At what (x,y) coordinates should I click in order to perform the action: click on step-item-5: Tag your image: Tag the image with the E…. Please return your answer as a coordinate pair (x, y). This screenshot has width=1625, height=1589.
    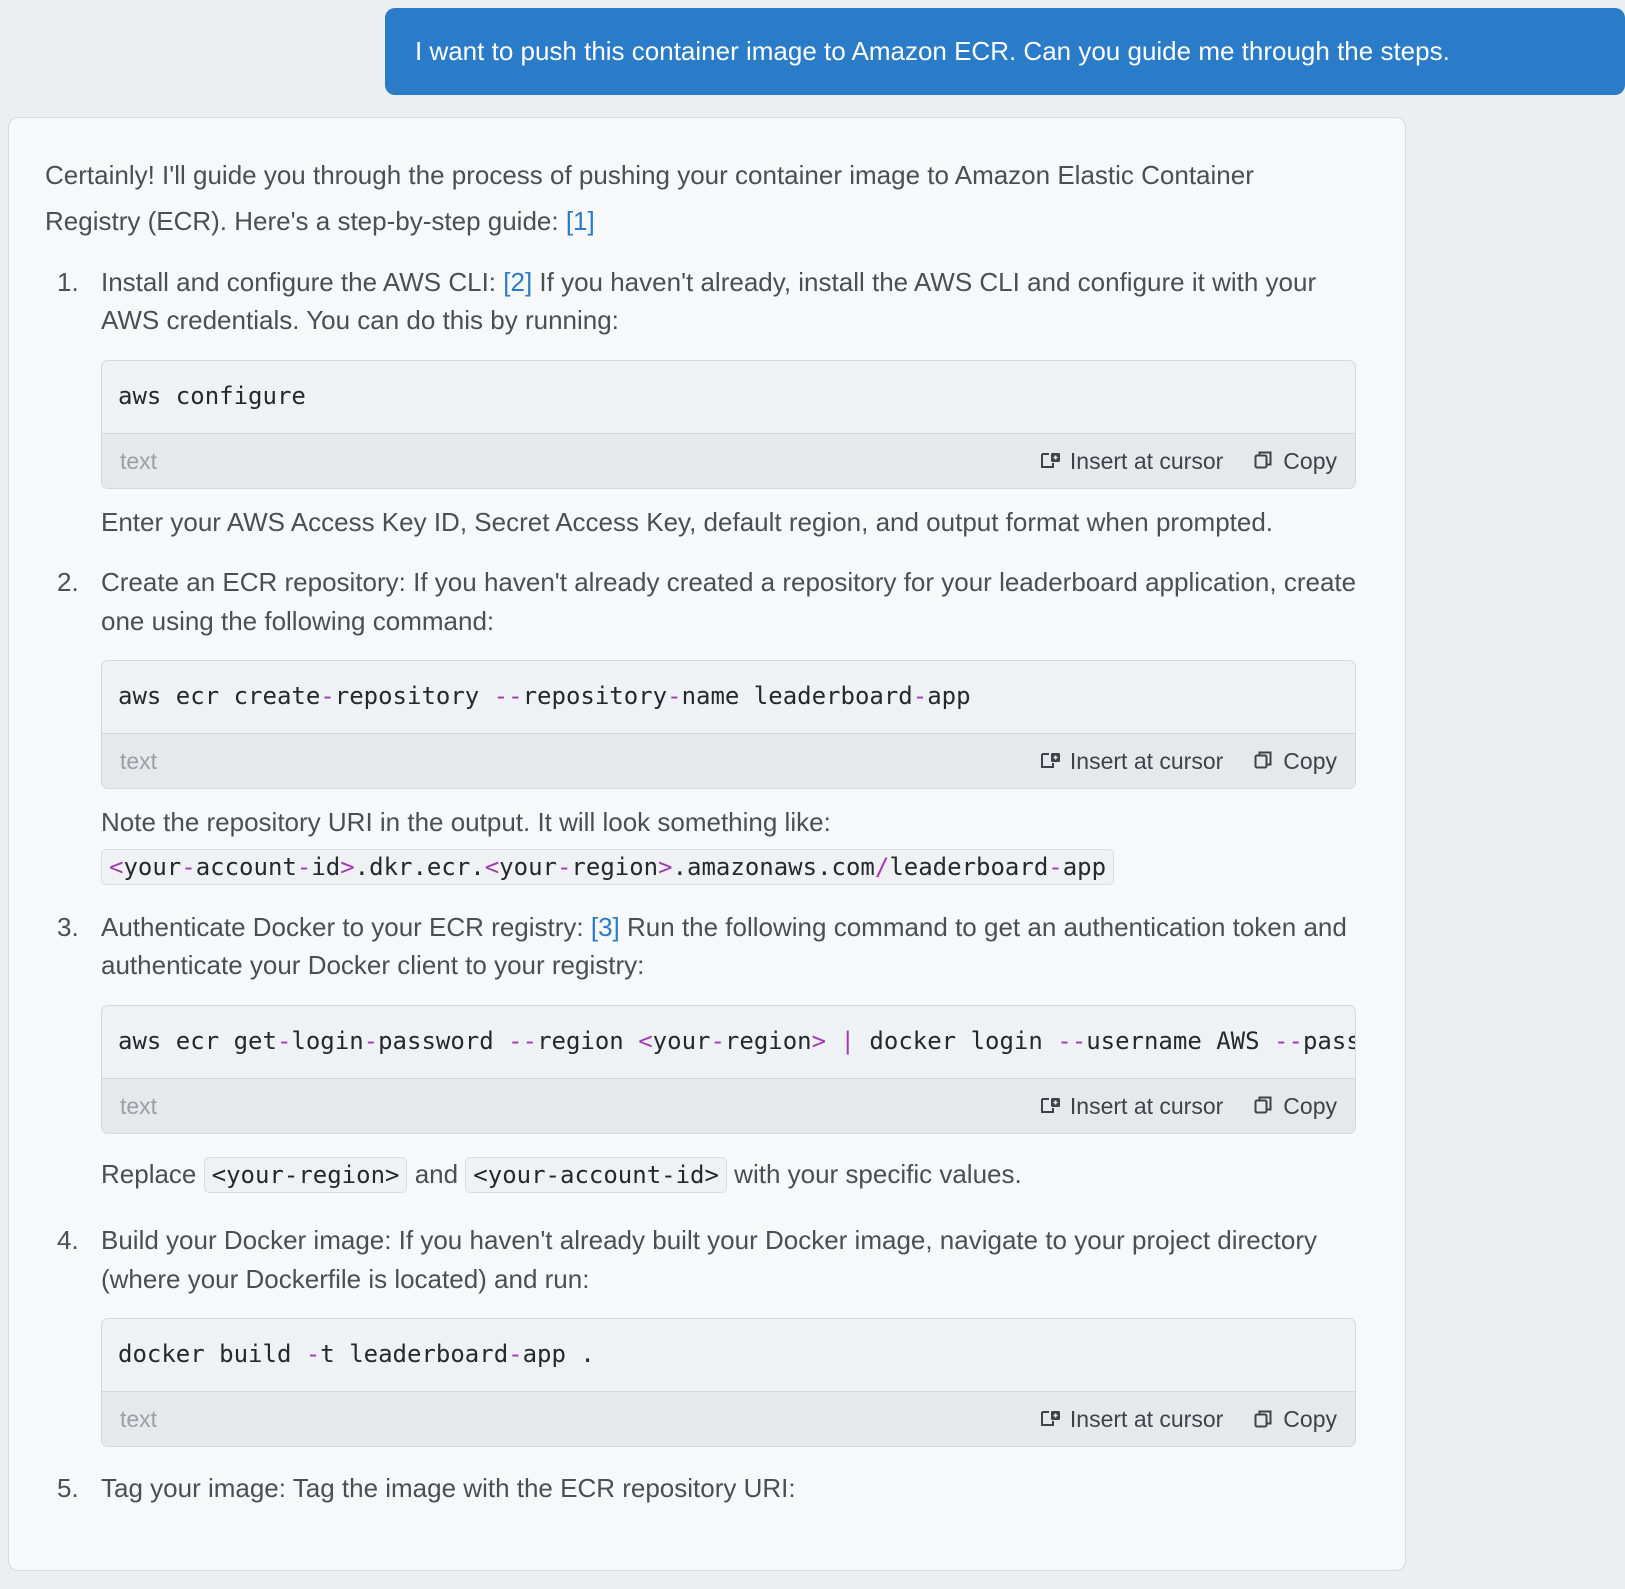
    Looking at the image, I should click on (713, 1488).